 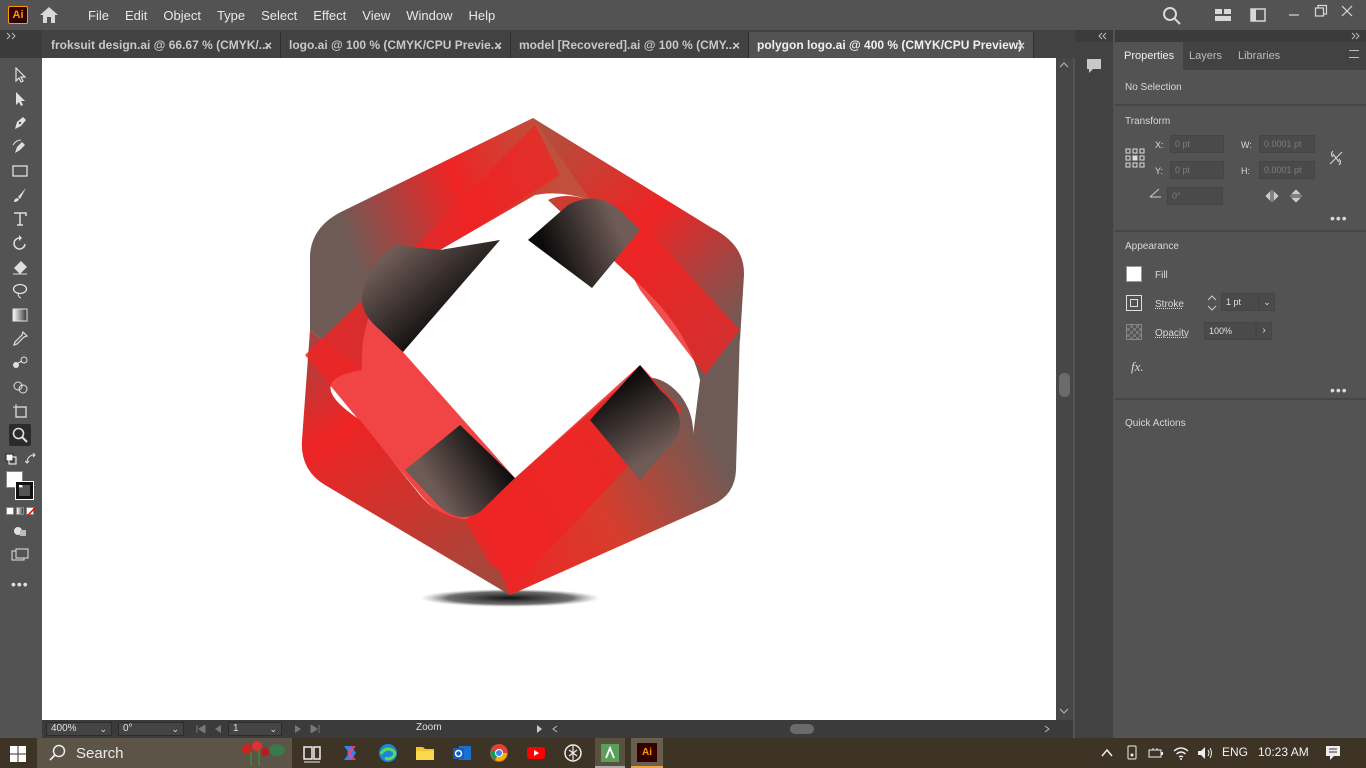 I want to click on vertical-scrollbar, so click(x=1064, y=389).